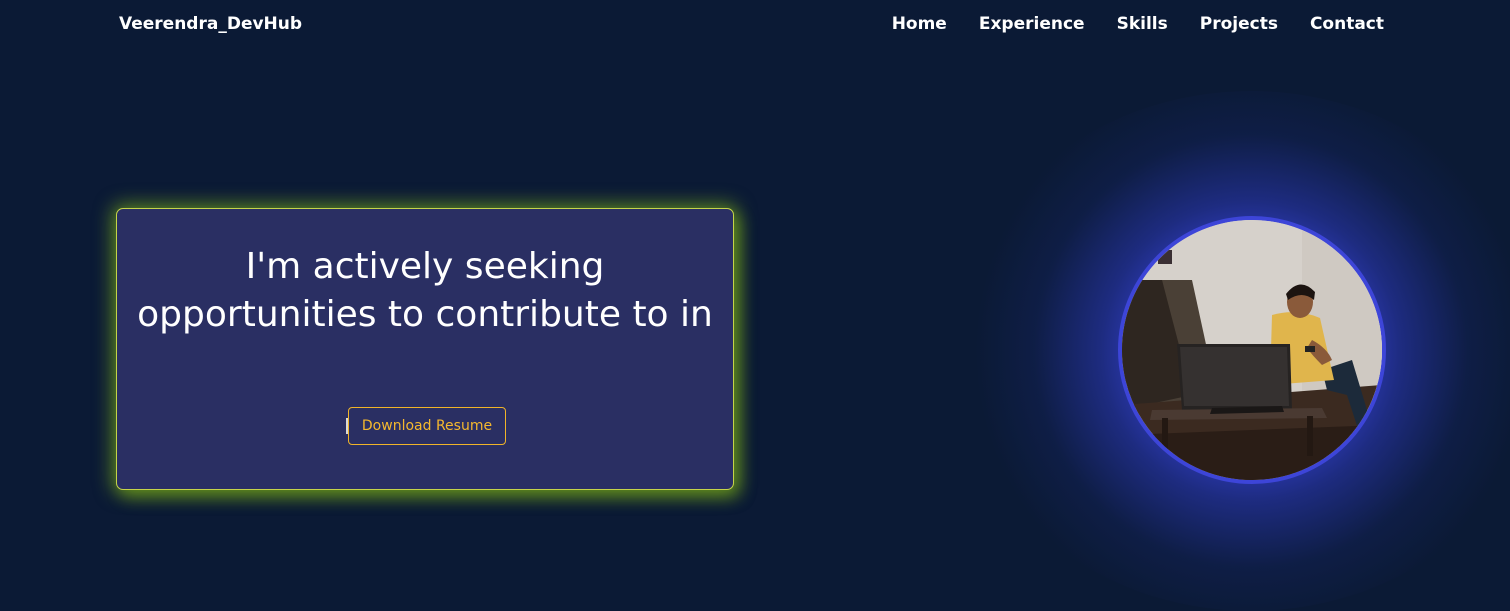  I want to click on brand-logo: Veerendra_DevHub, so click(210, 24).